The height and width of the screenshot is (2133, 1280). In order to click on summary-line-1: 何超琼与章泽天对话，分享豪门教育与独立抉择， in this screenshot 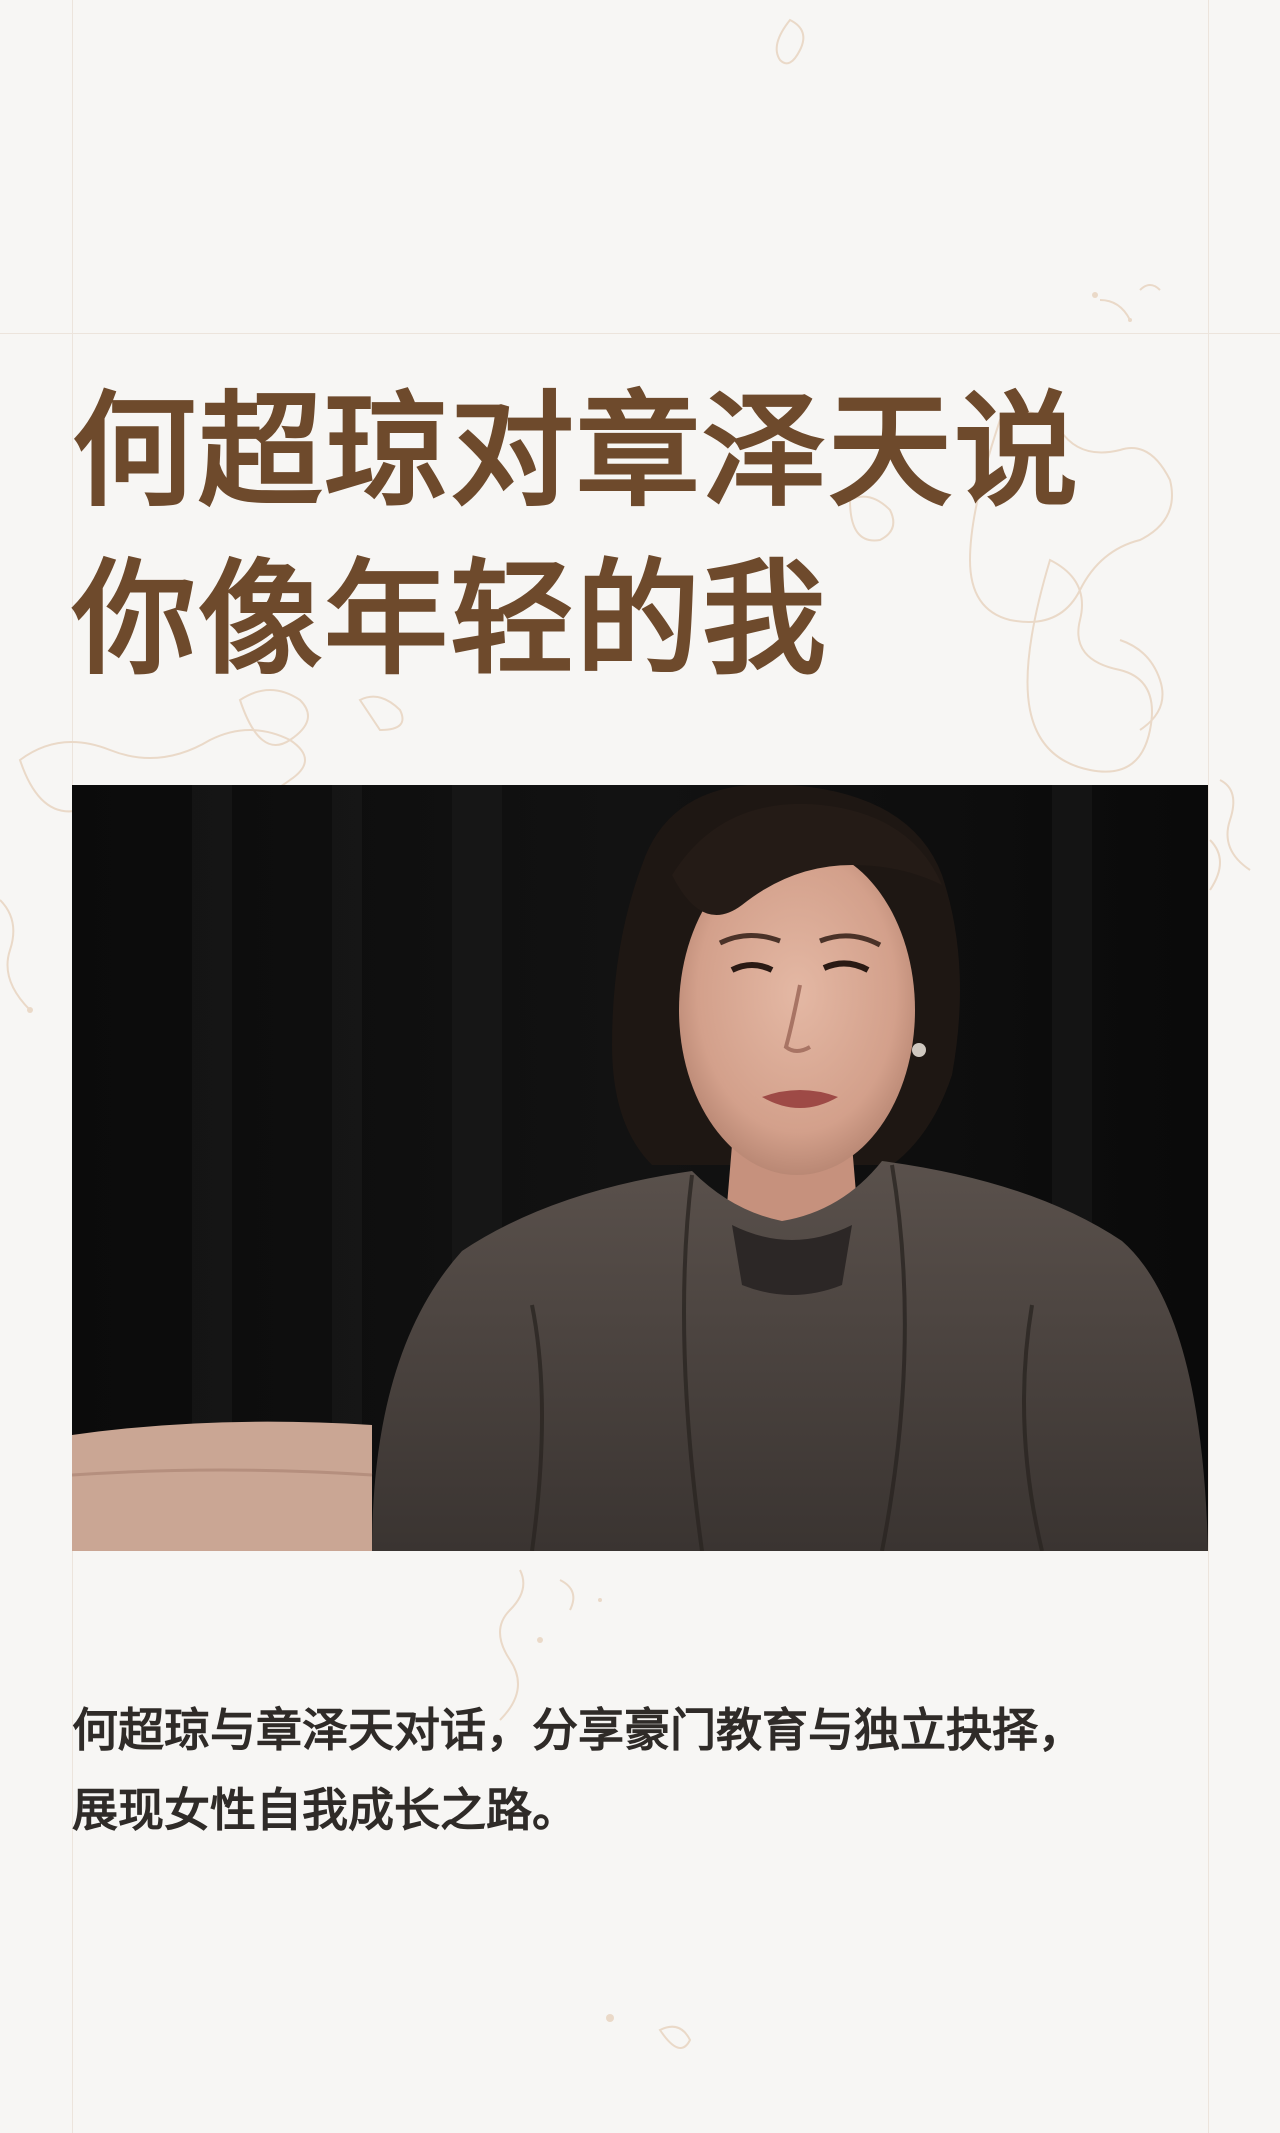, I will do `click(578, 1730)`.